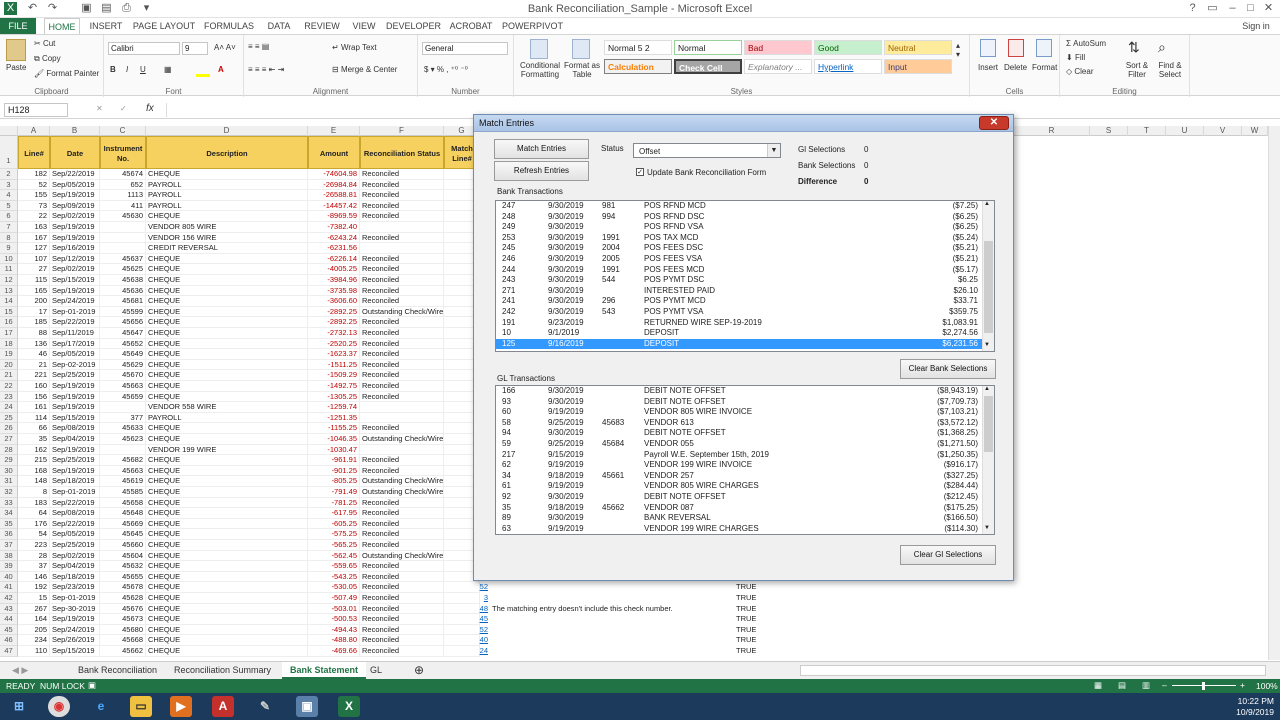 The width and height of the screenshot is (1280, 720). I want to click on table-cell: Sep/04/2019, so click(75, 439).